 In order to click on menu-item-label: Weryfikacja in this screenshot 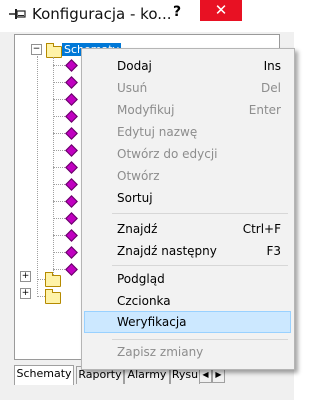, I will do `click(152, 322)`.